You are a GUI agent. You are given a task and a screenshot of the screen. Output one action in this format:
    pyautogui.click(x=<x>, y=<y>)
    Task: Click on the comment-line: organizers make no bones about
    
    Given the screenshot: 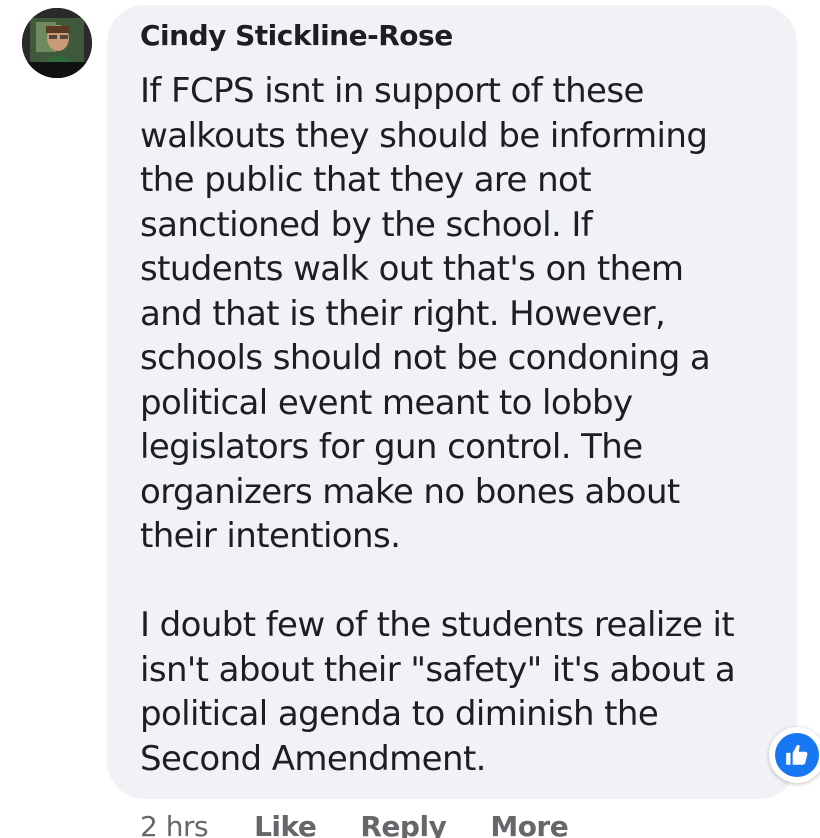 What is the action you would take?
    pyautogui.click(x=410, y=491)
    